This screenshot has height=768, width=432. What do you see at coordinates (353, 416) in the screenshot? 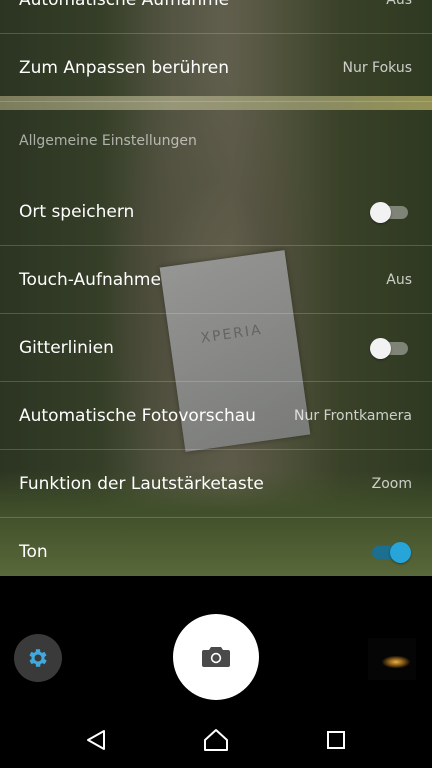
I see `setting-value: Nur Frontkamera` at bounding box center [353, 416].